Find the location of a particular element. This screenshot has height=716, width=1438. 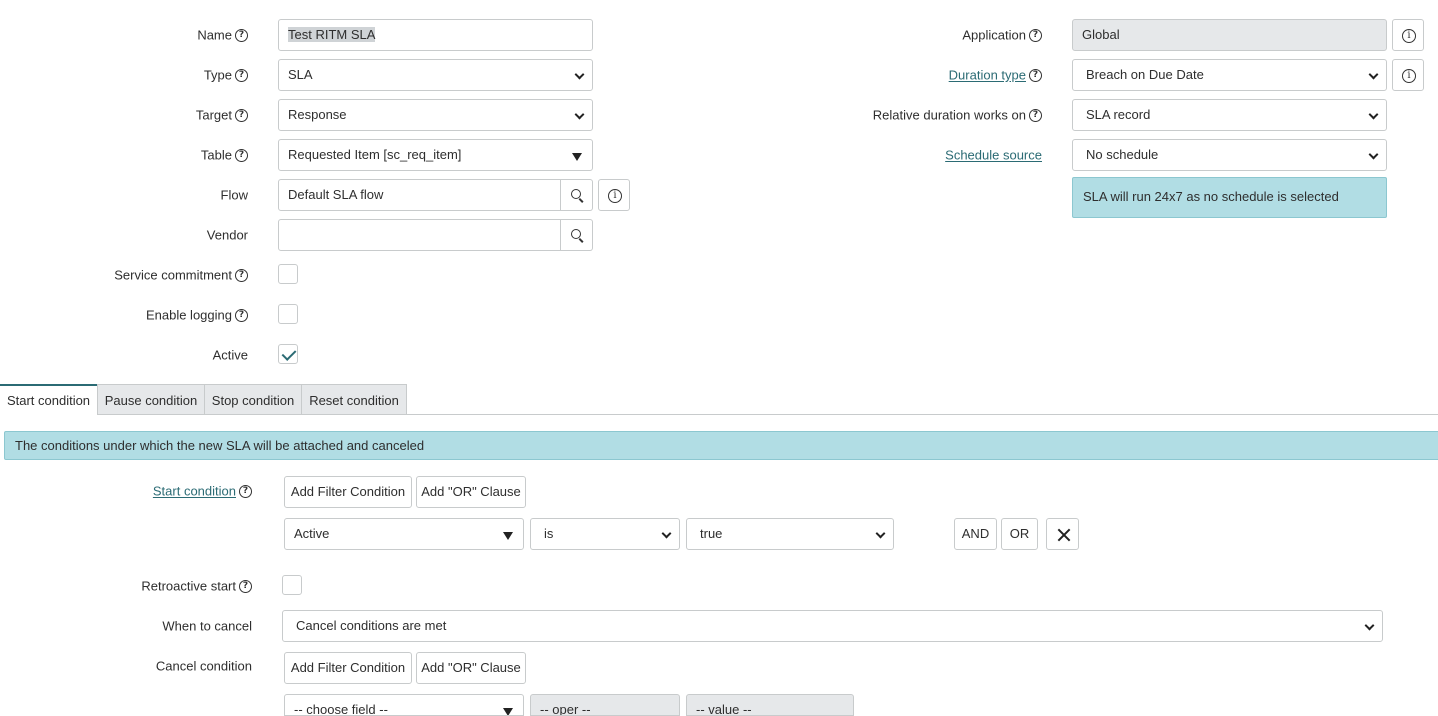

type-value: SLA is located at coordinates (300, 74).